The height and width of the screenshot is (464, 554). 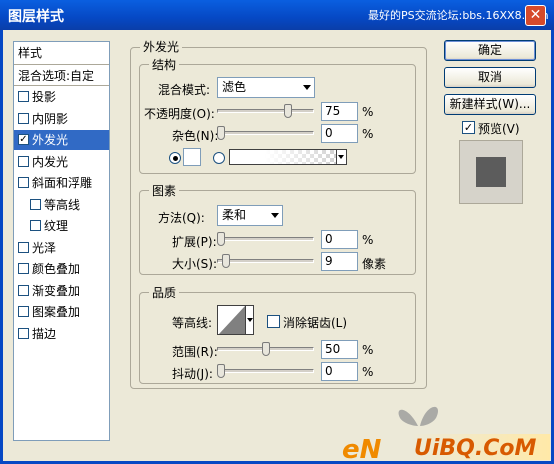 I want to click on noise-slider-thumb, so click(x=221, y=133).